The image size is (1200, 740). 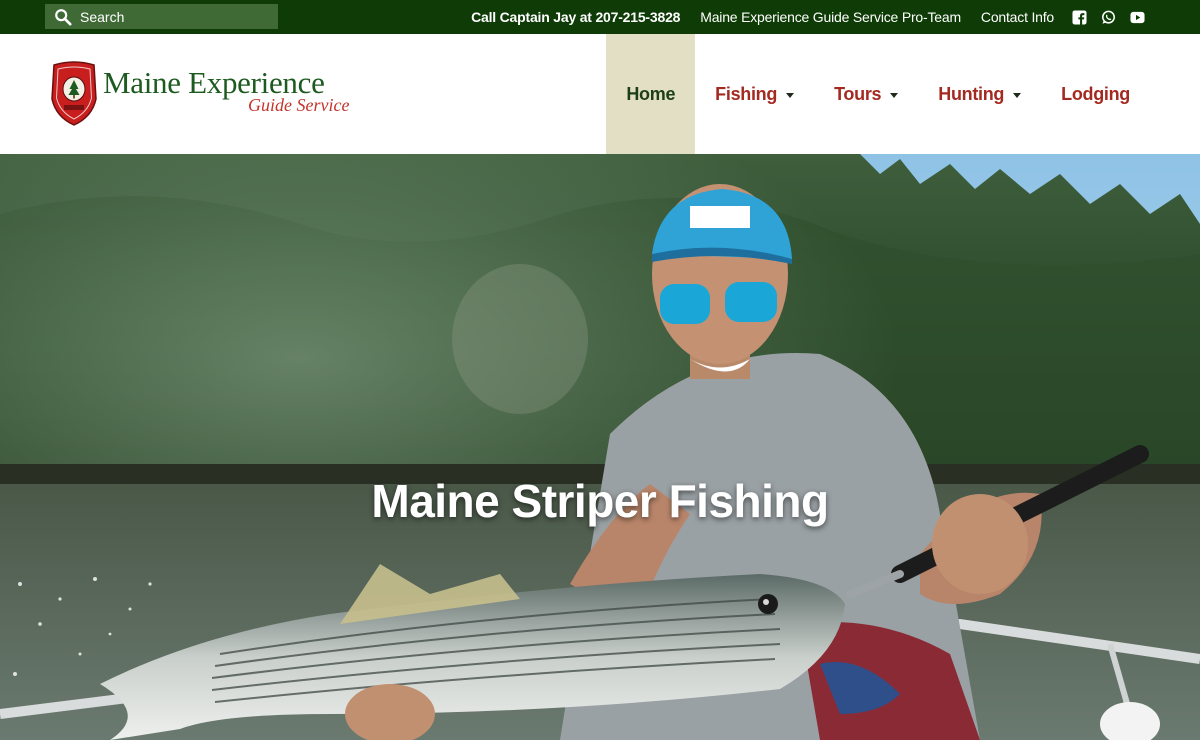 I want to click on search-box, so click(x=161, y=16).